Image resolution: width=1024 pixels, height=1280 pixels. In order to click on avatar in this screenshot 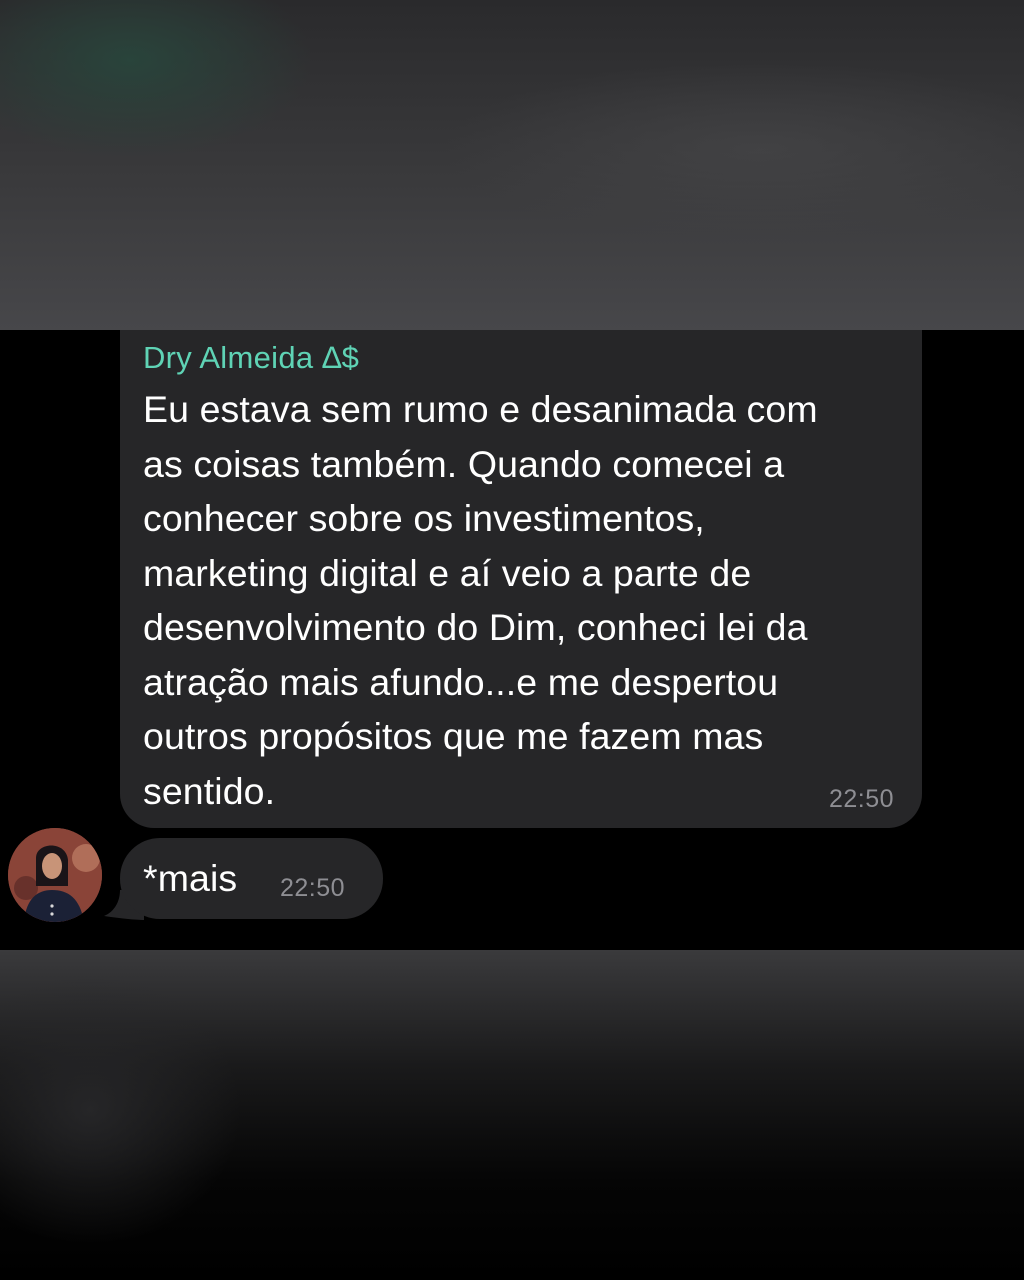, I will do `click(55, 875)`.